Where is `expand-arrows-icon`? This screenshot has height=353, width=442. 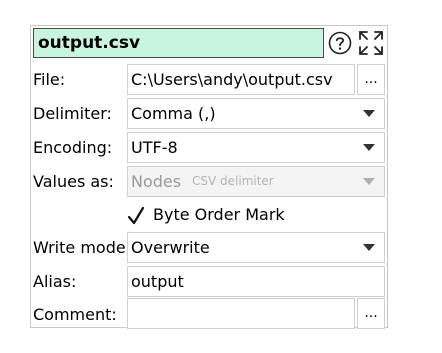 expand-arrows-icon is located at coordinates (371, 43).